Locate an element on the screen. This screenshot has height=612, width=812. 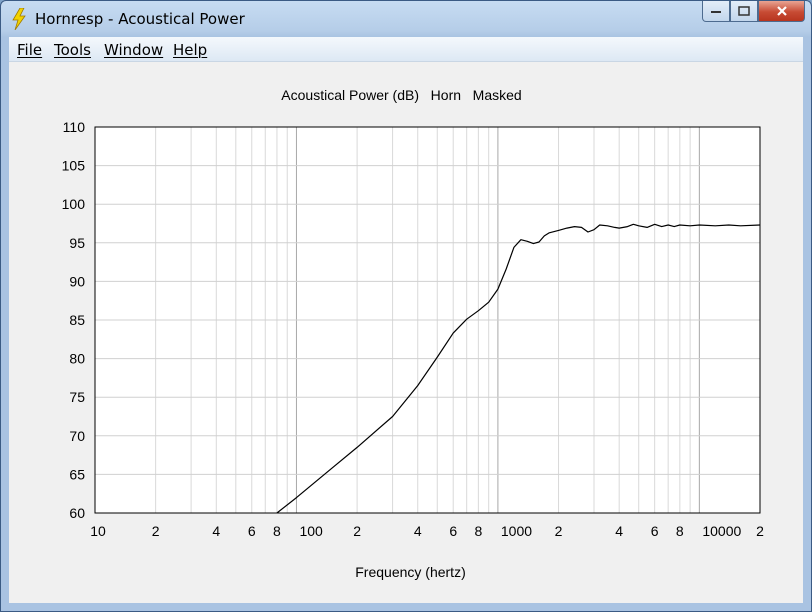
x-tick-label: 1000 is located at coordinates (516, 531).